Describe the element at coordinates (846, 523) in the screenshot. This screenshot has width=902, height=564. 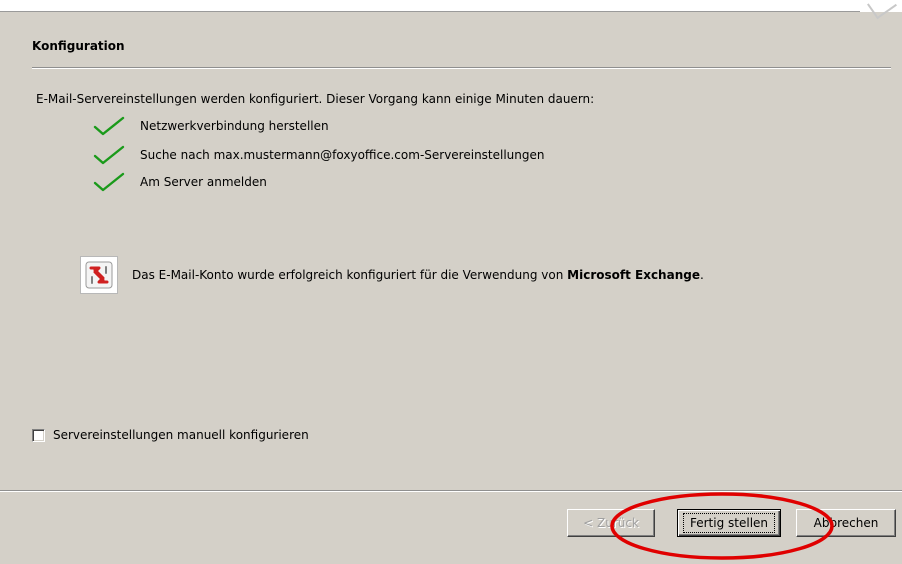
I see `cancel-button: Abbrechen` at that location.